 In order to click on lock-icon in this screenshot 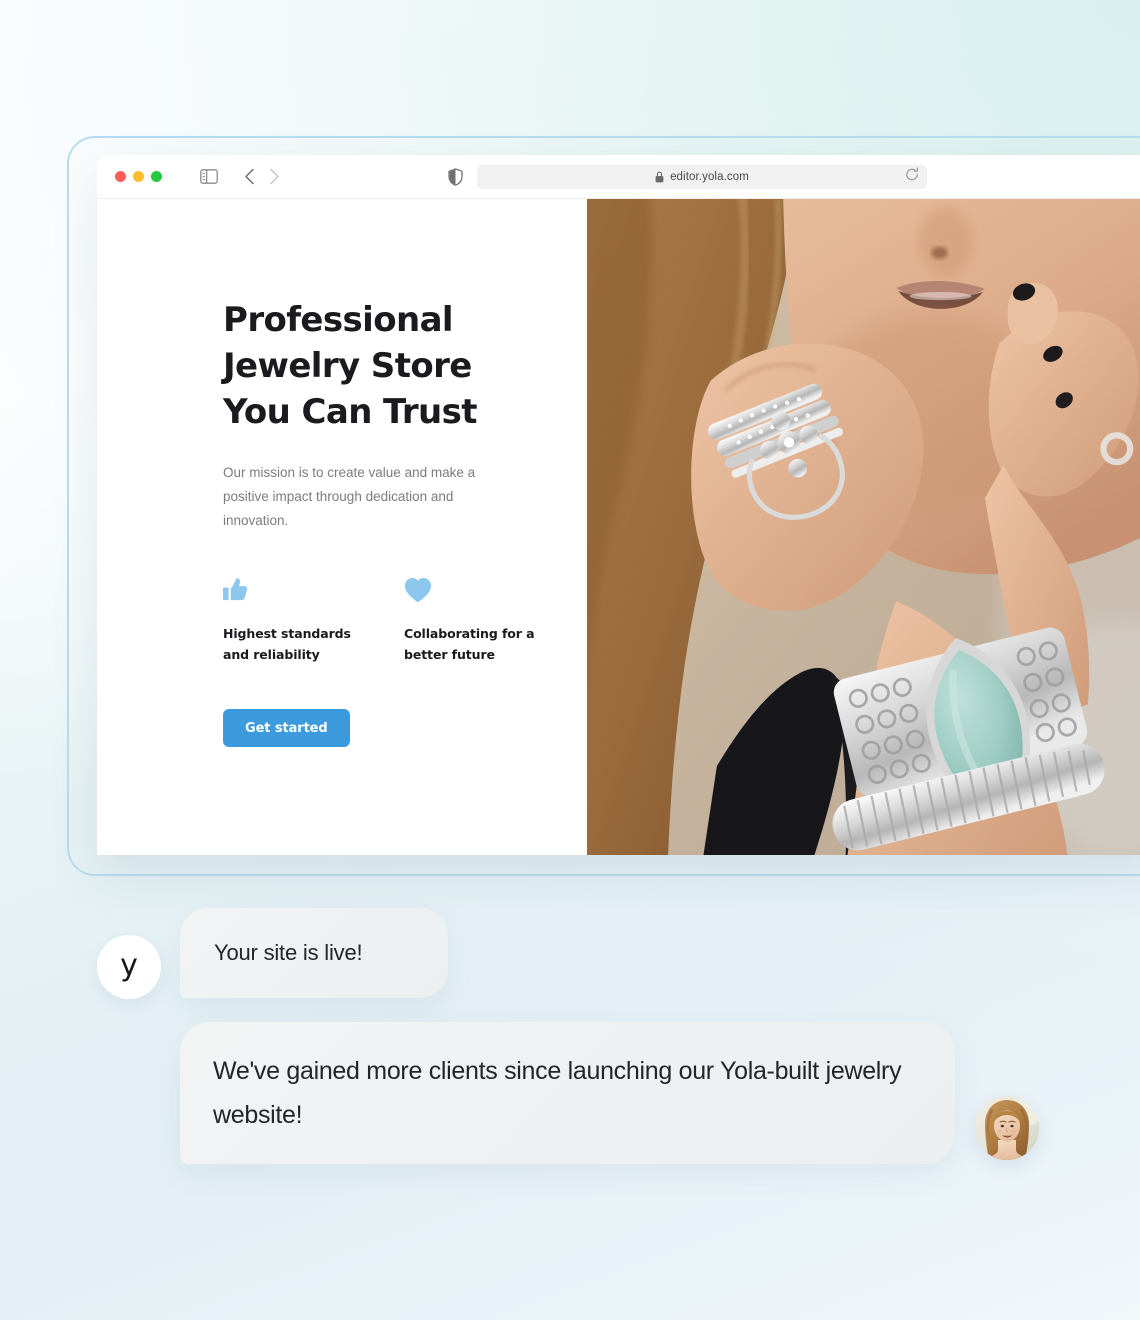, I will do `click(659, 176)`.